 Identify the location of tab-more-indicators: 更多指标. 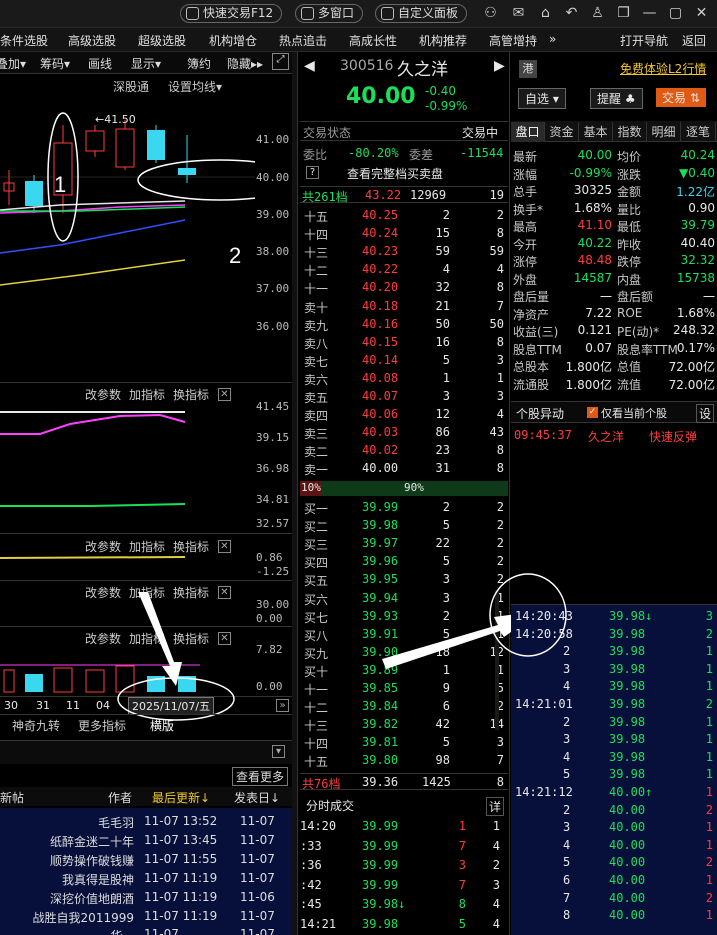
(102, 725).